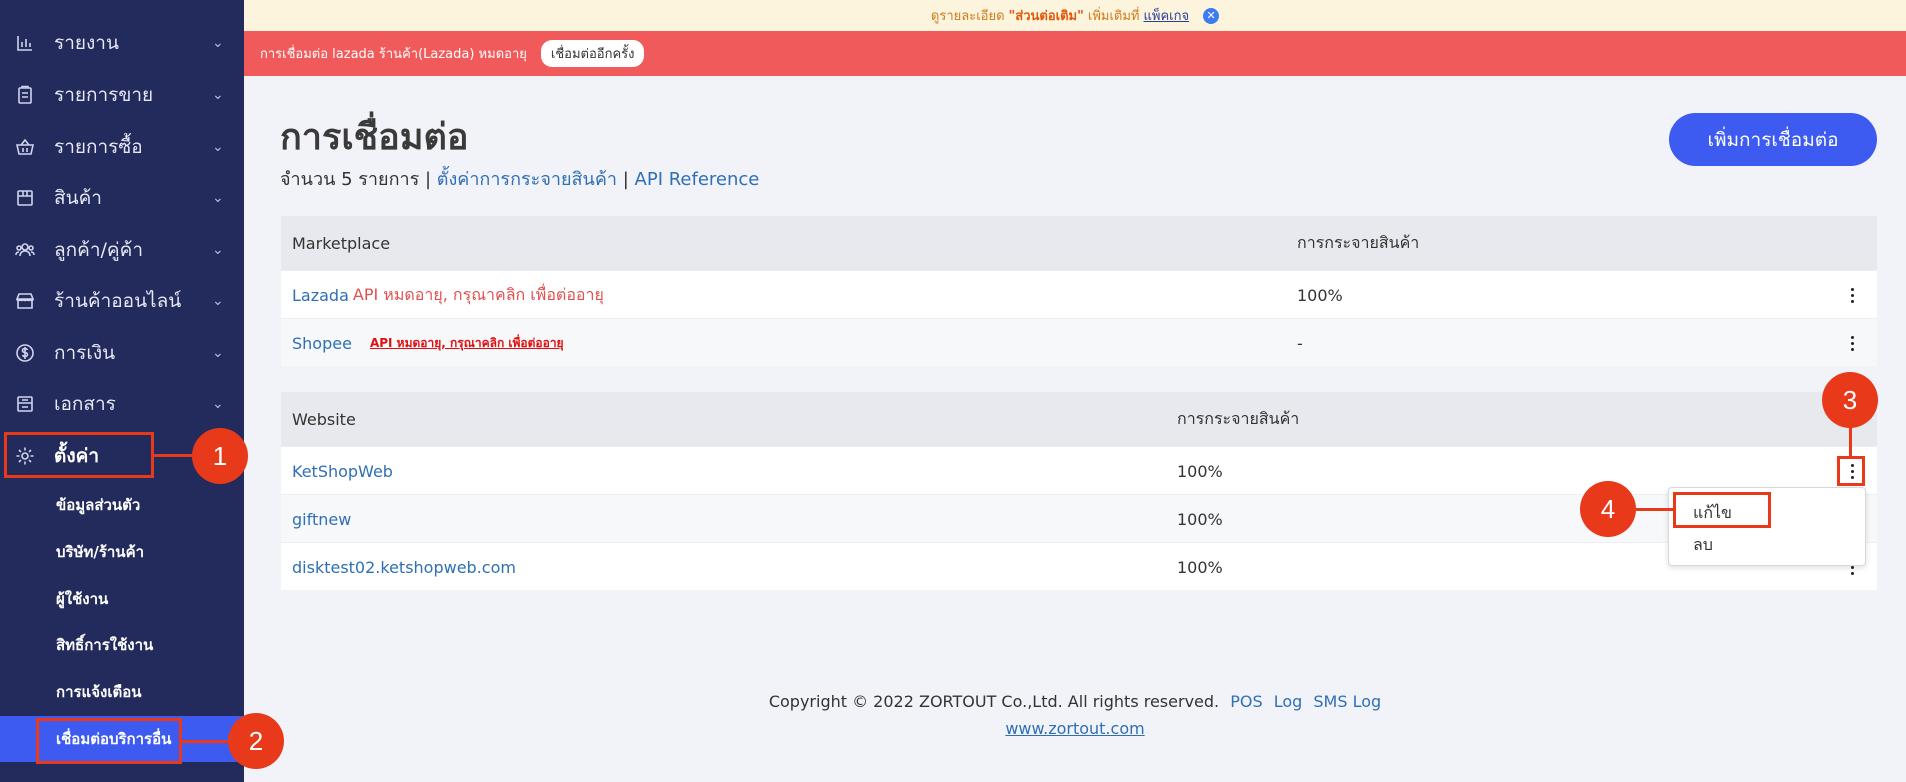 The width and height of the screenshot is (1906, 782). I want to click on marketplace-name-link: Lazada, so click(320, 295).